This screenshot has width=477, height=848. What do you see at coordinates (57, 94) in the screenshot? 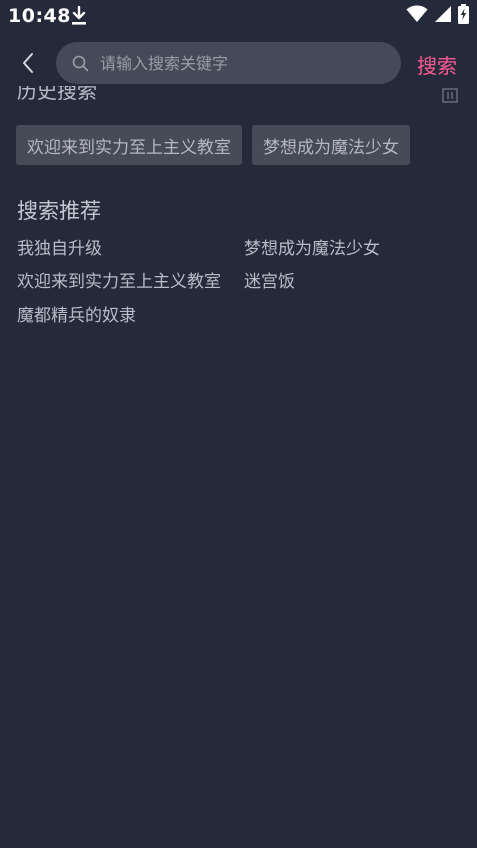
I see `history-title: 历史搜索` at bounding box center [57, 94].